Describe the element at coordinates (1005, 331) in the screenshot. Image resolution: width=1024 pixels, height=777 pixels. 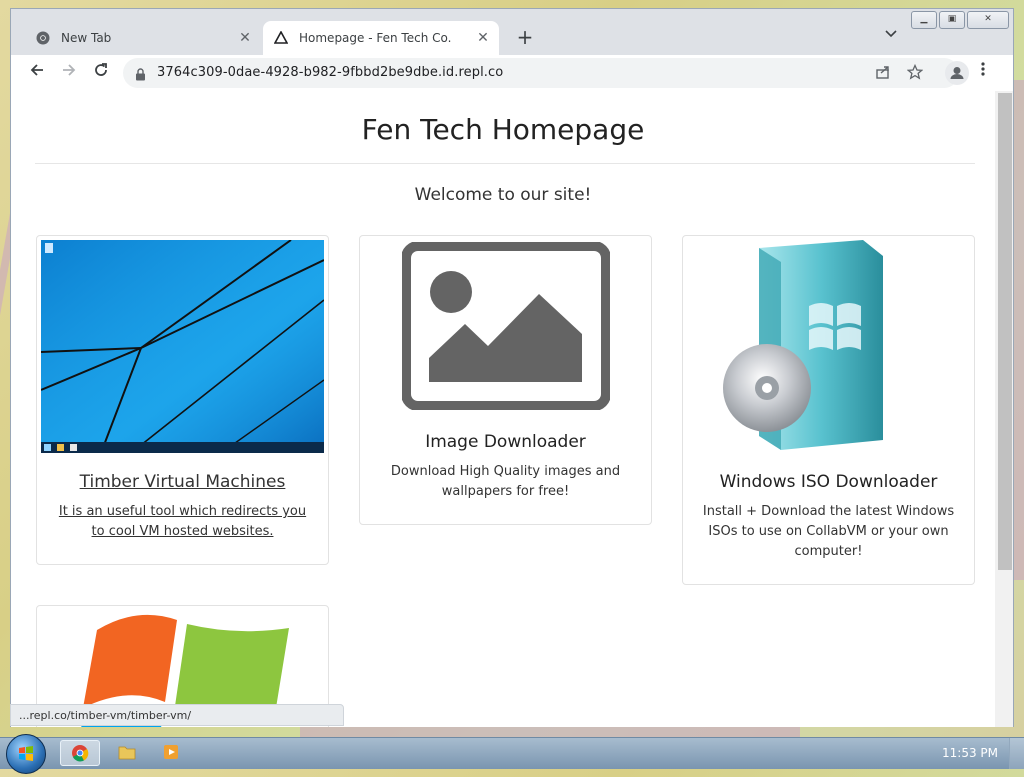
I see `scrollbar-thumb` at that location.